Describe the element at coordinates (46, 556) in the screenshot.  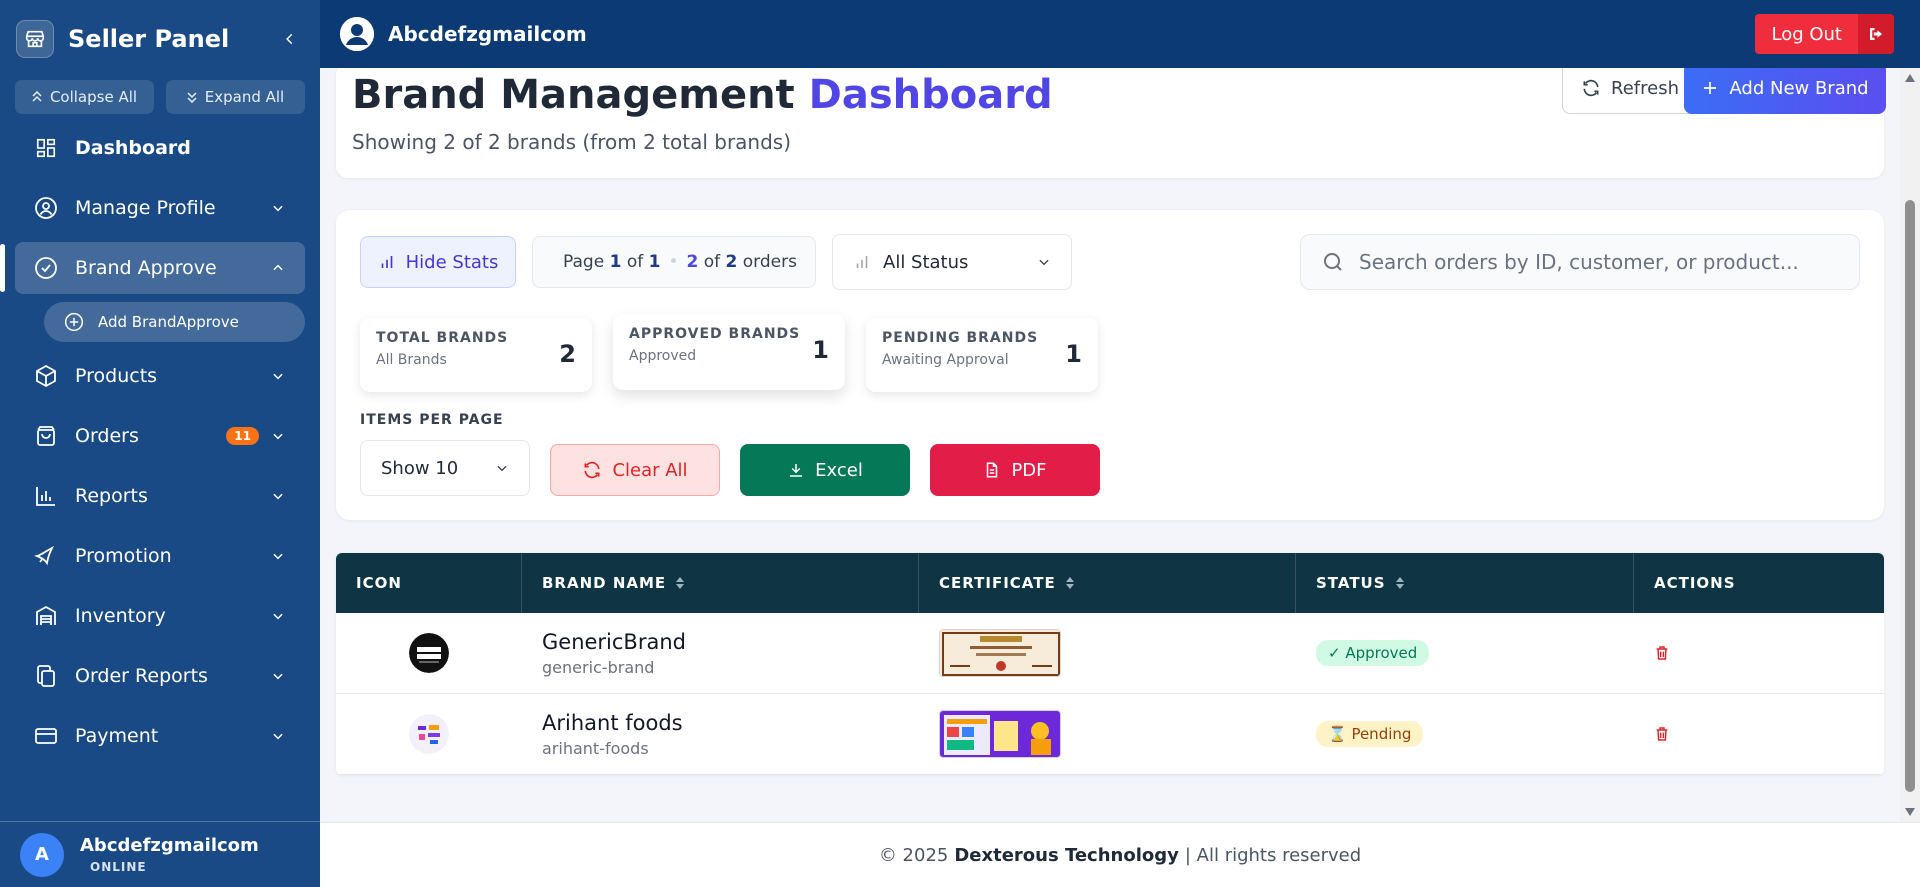
I see `megaphone-icon` at that location.